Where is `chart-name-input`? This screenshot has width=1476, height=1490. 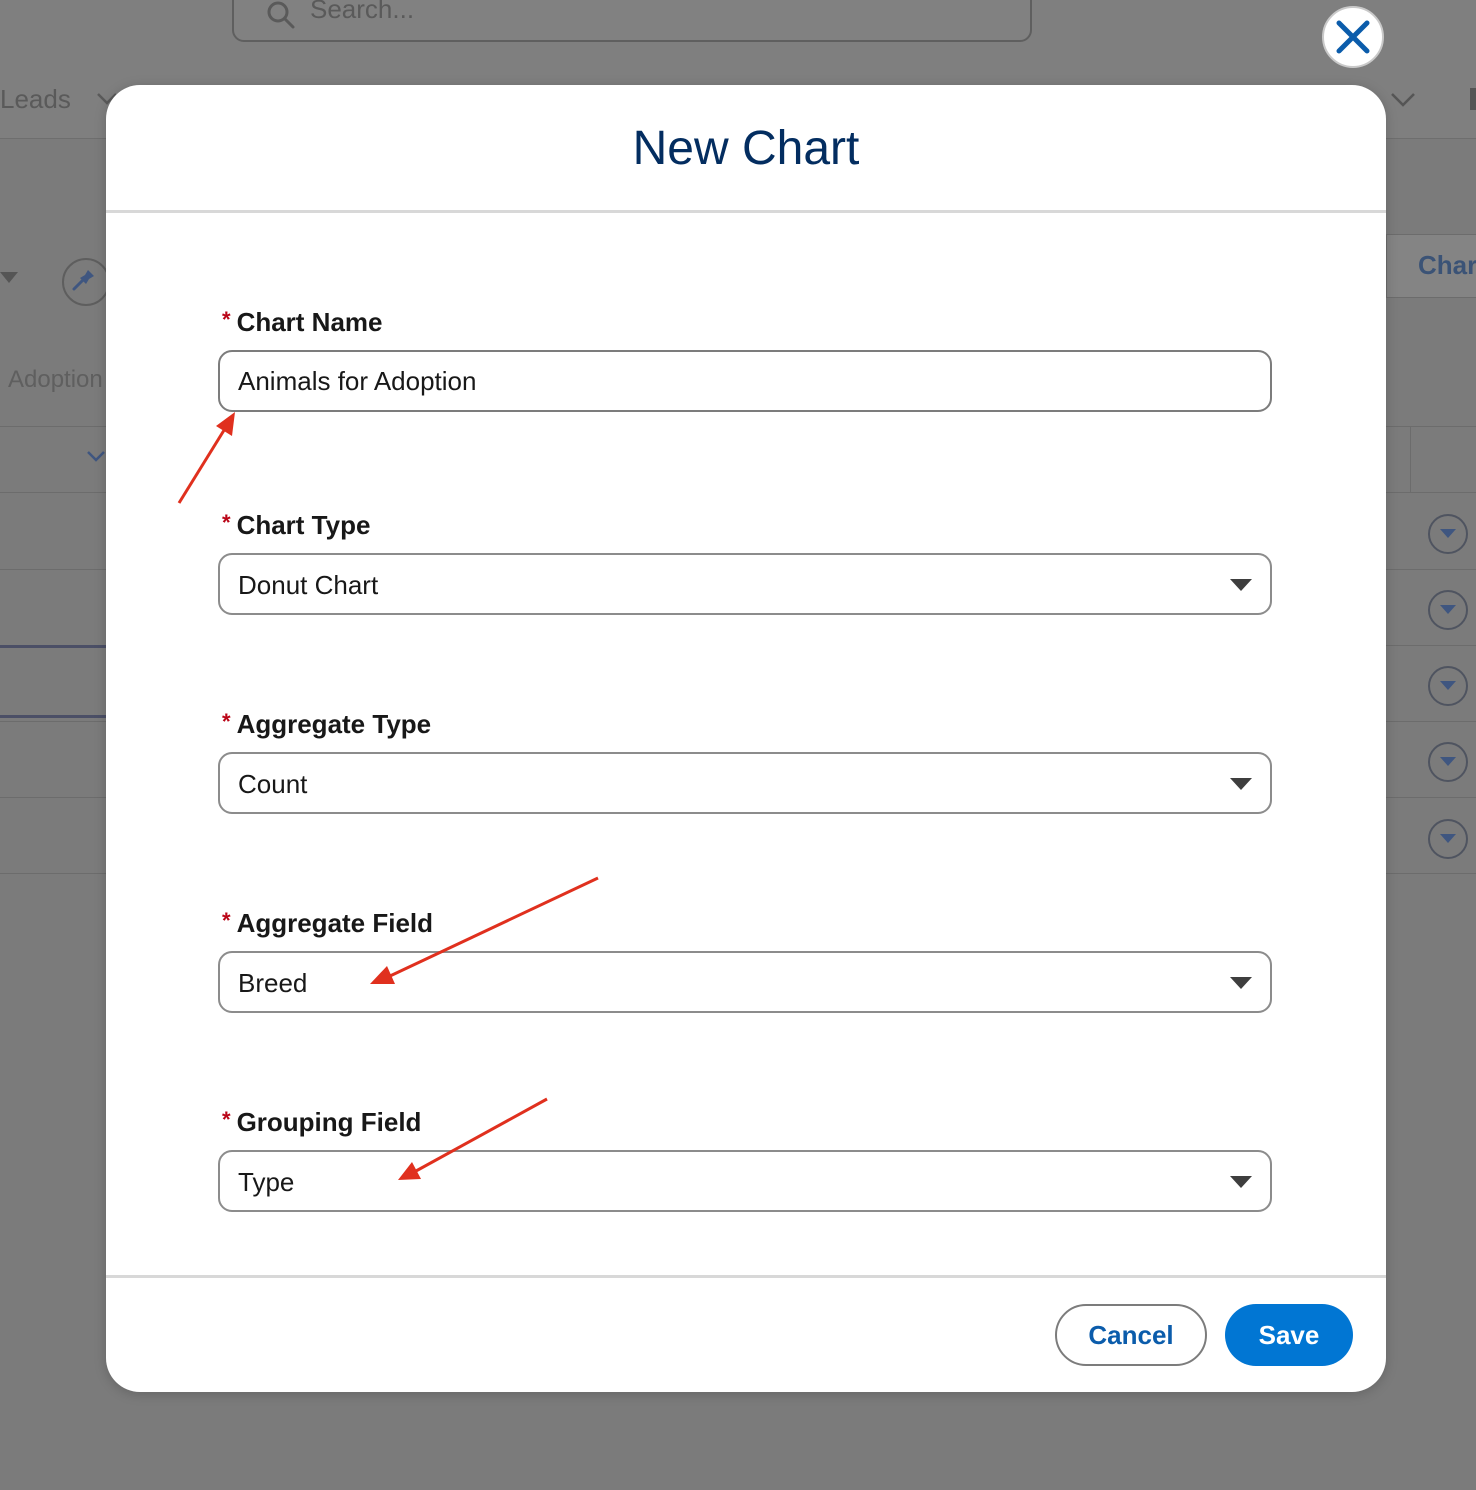 chart-name-input is located at coordinates (745, 381).